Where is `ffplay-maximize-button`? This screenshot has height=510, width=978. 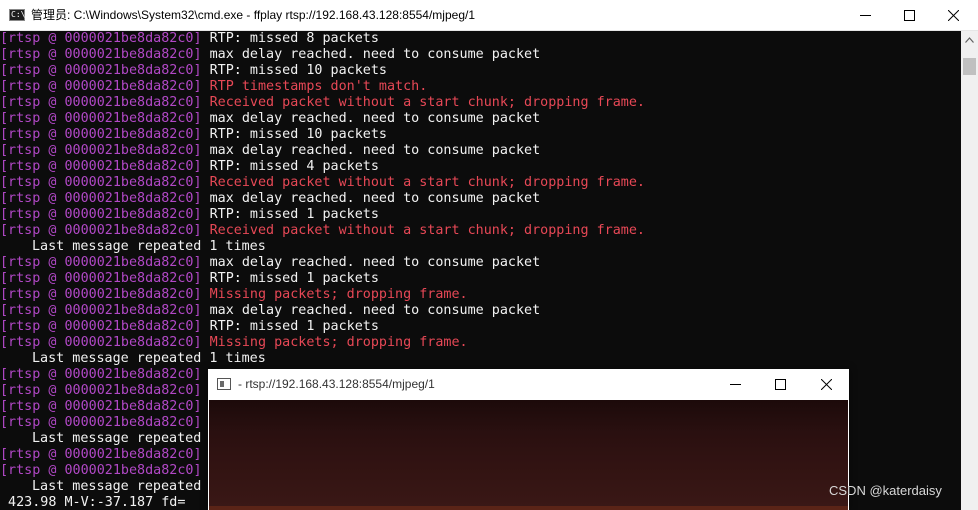 ffplay-maximize-button is located at coordinates (780, 384).